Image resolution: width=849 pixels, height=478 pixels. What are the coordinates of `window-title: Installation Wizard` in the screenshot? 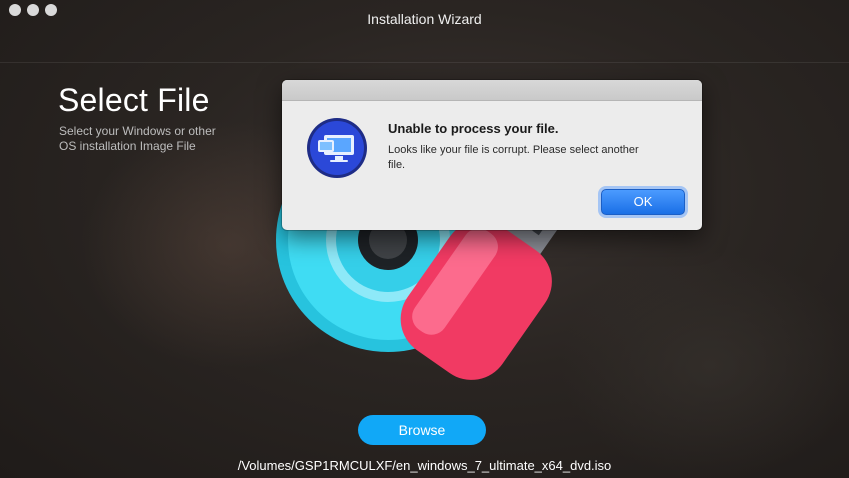 It's located at (424, 19).